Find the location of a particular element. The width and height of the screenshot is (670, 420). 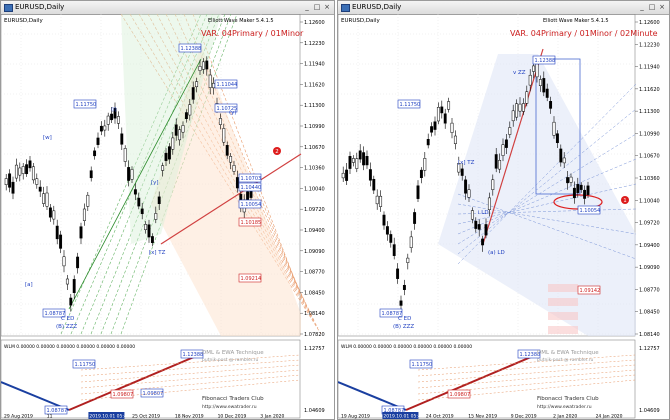

wave-label: C ED is located at coordinates (404, 319).